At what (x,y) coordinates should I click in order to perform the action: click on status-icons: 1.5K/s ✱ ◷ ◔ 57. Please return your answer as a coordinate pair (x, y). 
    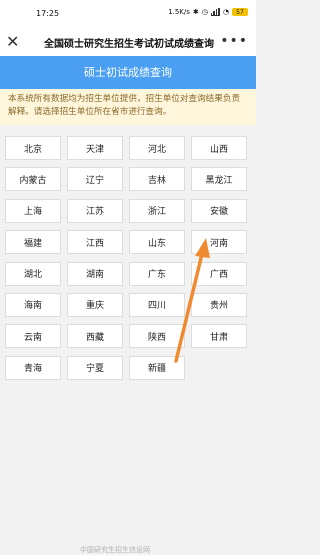
    Looking at the image, I should click on (208, 12).